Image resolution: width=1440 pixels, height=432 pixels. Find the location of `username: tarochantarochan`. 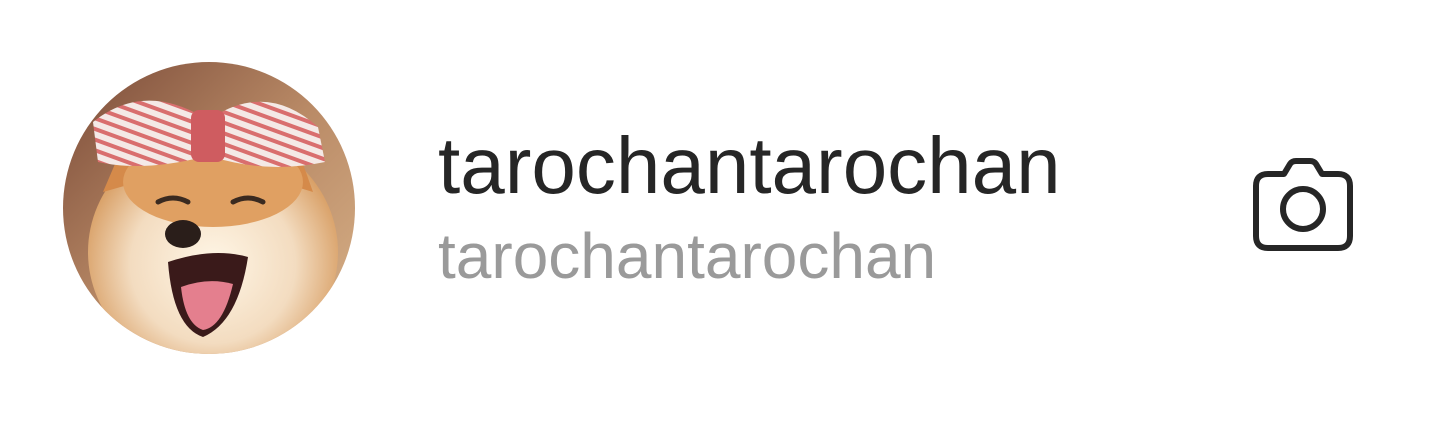

username: tarochantarochan is located at coordinates (687, 256).